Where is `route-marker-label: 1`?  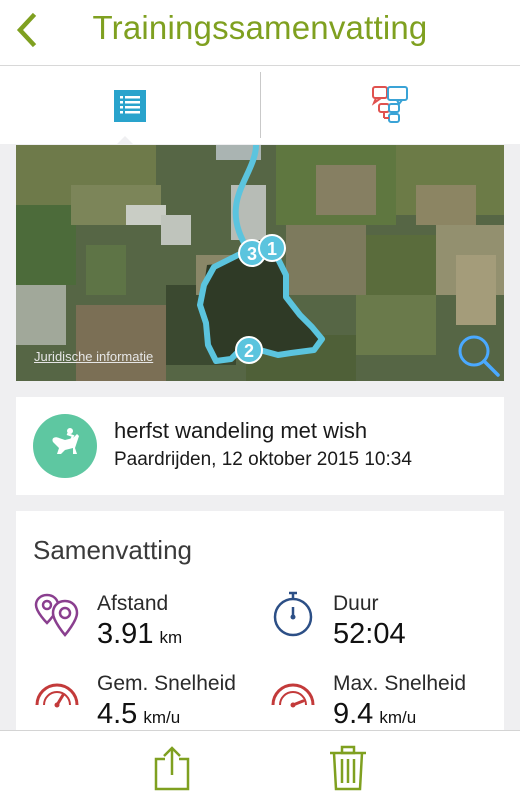 route-marker-label: 1 is located at coordinates (272, 249).